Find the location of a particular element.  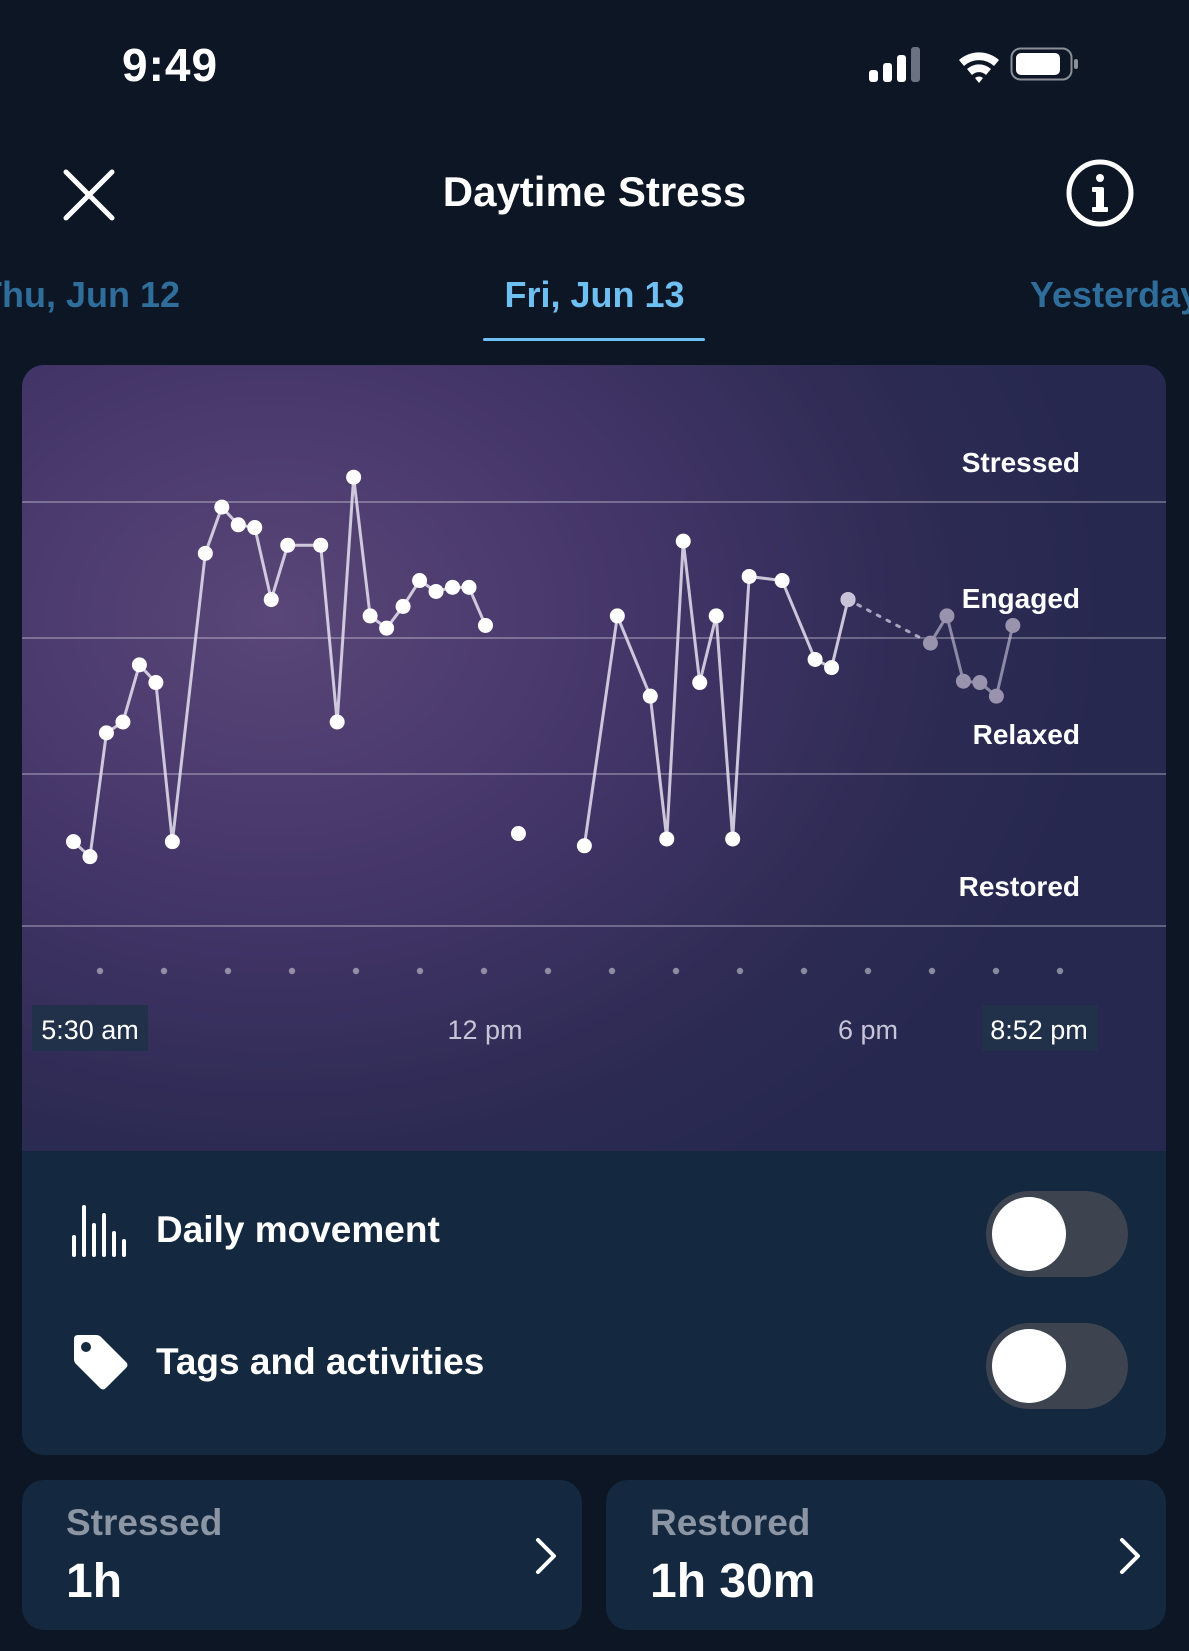

summary-label: Stressed is located at coordinates (144, 1522).